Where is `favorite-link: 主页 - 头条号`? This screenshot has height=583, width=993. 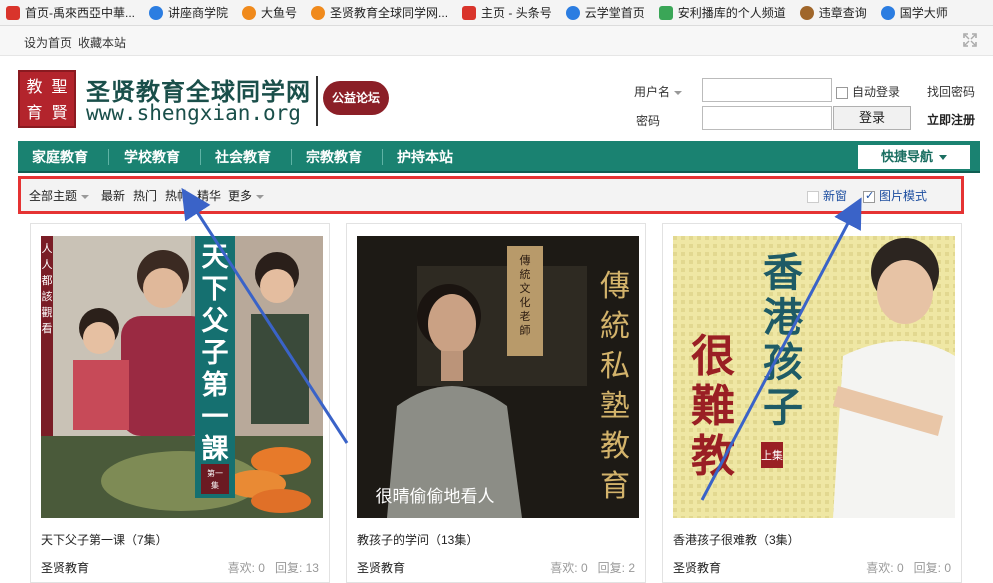
favorite-link: 主页 - 头条号 is located at coordinates (507, 12).